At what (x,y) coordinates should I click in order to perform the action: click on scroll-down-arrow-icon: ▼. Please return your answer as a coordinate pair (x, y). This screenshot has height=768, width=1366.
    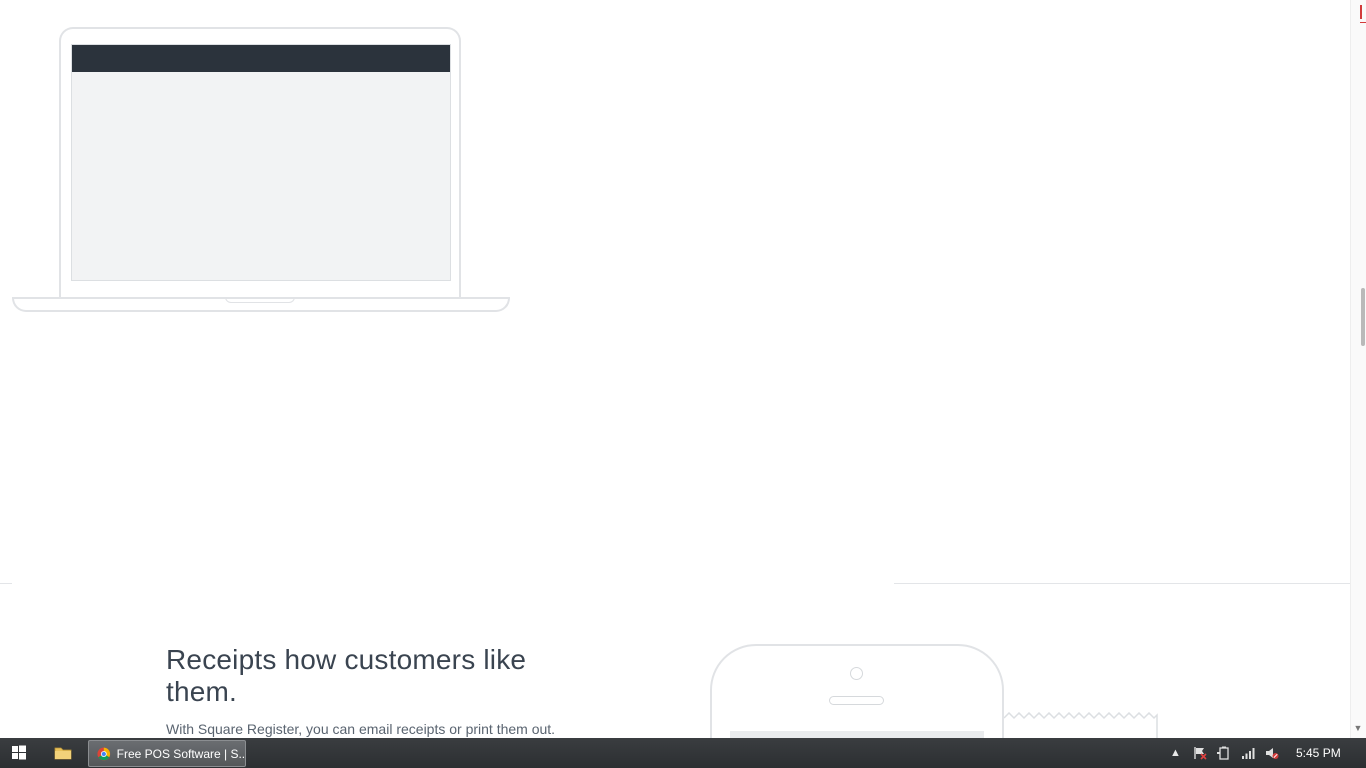
    Looking at the image, I should click on (1358, 728).